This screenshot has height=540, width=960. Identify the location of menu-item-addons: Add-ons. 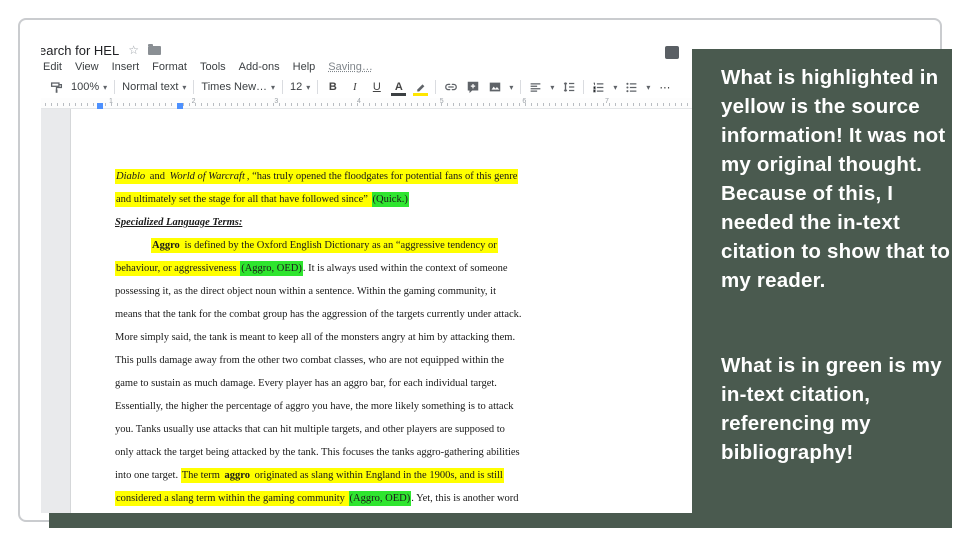
(259, 67).